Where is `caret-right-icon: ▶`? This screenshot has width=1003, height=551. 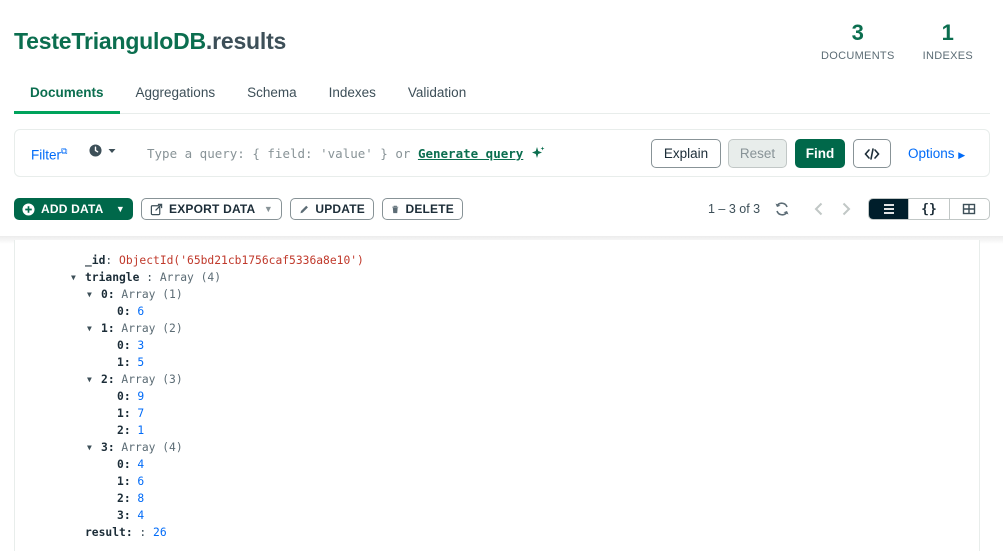
caret-right-icon: ▶ is located at coordinates (962, 155).